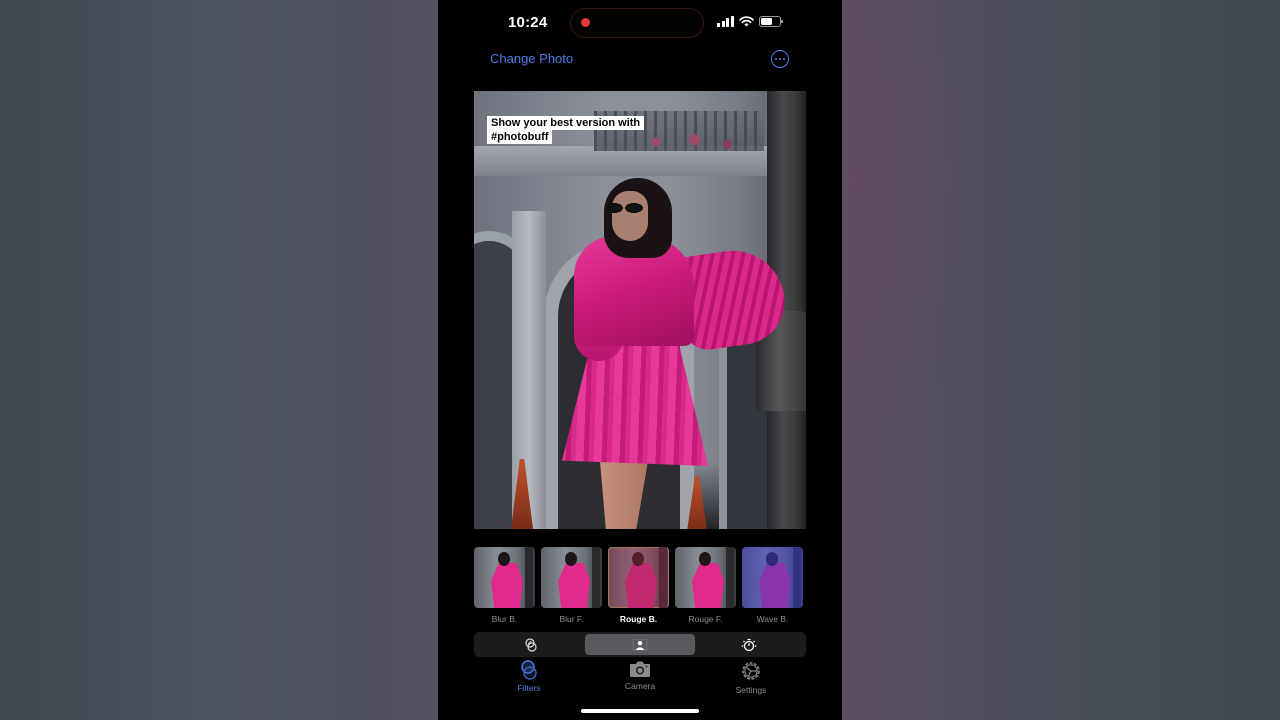  Describe the element at coordinates (751, 671) in the screenshot. I see `gear-icon` at that location.